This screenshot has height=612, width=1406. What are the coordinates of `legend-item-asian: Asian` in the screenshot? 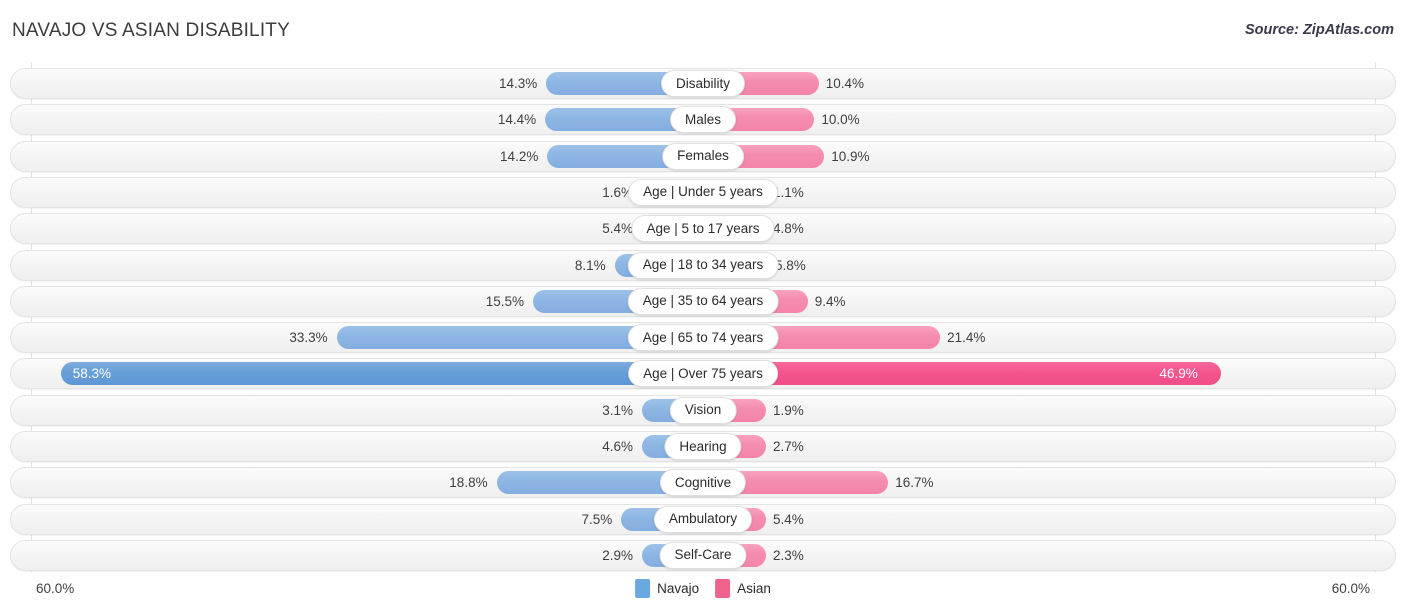 It's located at (743, 588).